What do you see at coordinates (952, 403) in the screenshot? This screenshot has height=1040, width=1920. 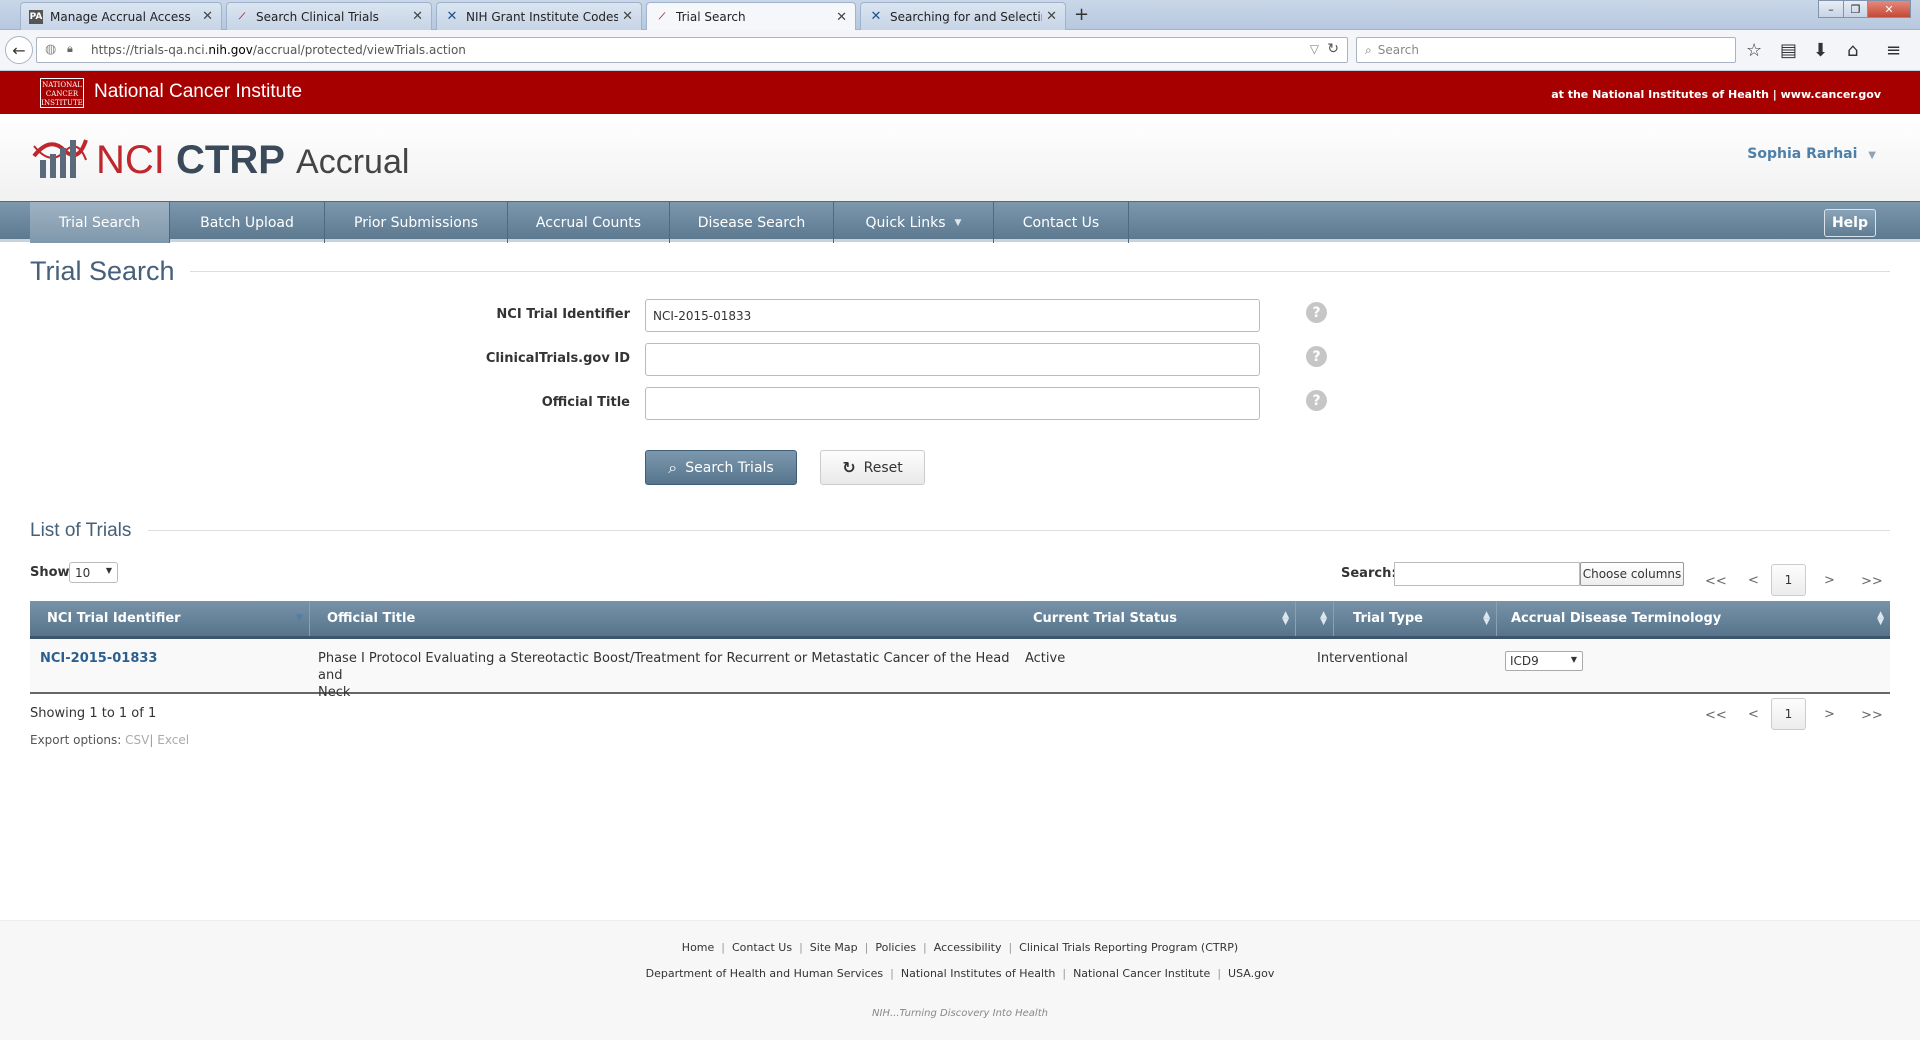 I see `official-title-input` at bounding box center [952, 403].